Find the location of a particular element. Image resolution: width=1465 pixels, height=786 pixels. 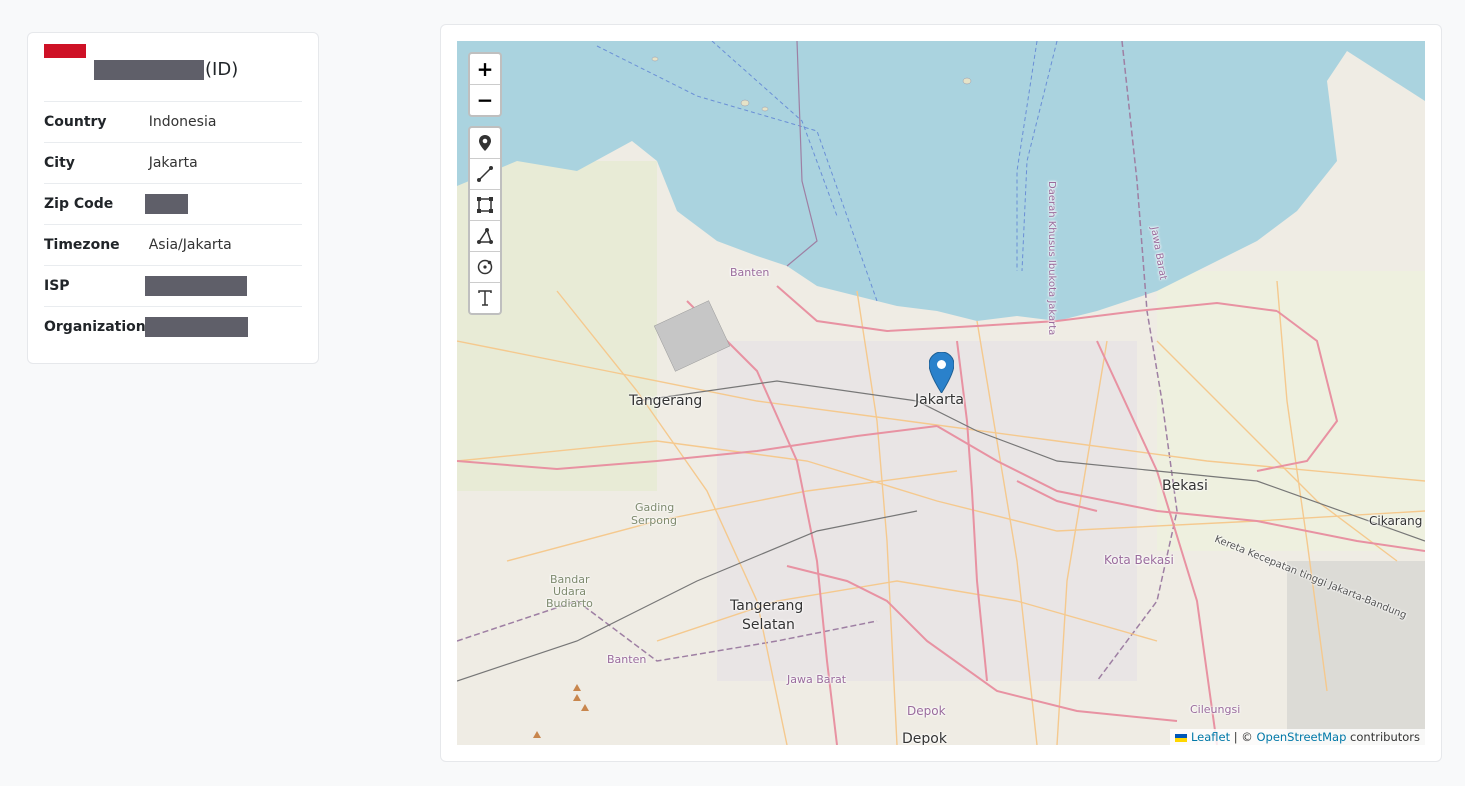

location-marker-icon is located at coordinates (941, 374).